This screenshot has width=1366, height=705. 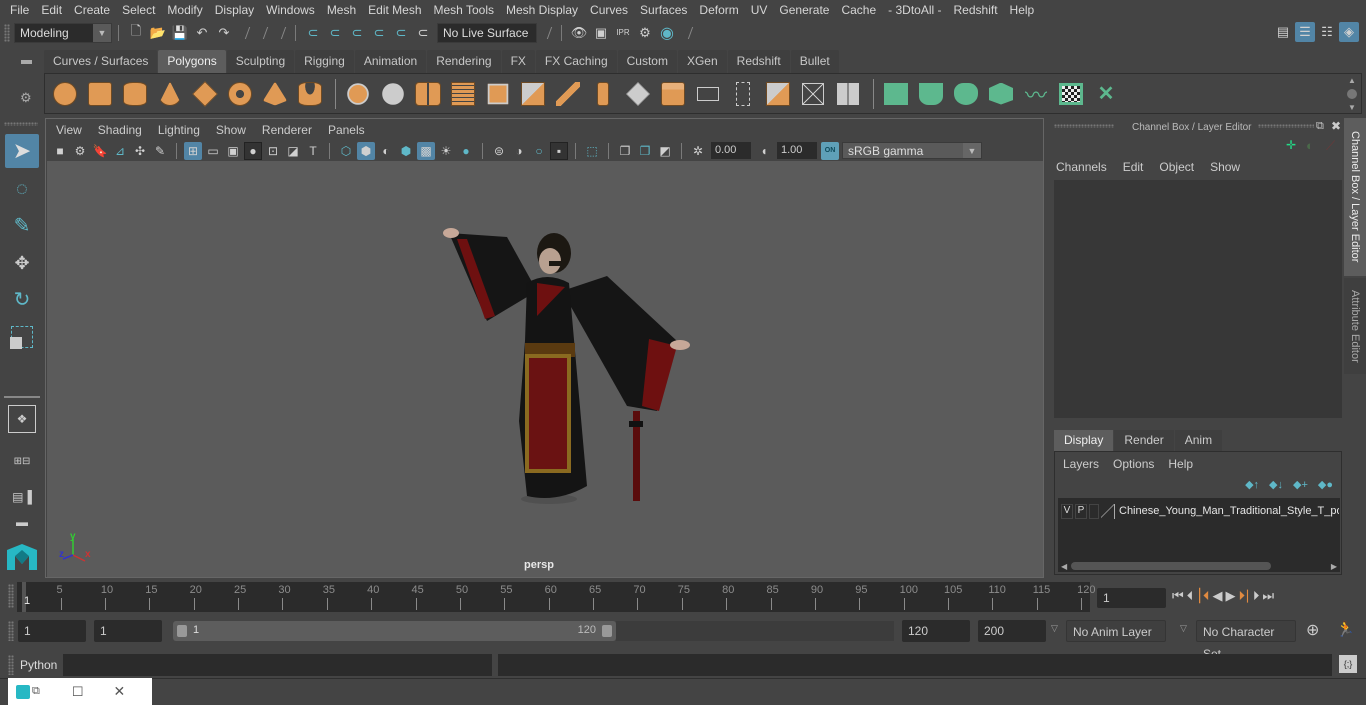 I want to click on bevel-icon, so click(x=533, y=94).